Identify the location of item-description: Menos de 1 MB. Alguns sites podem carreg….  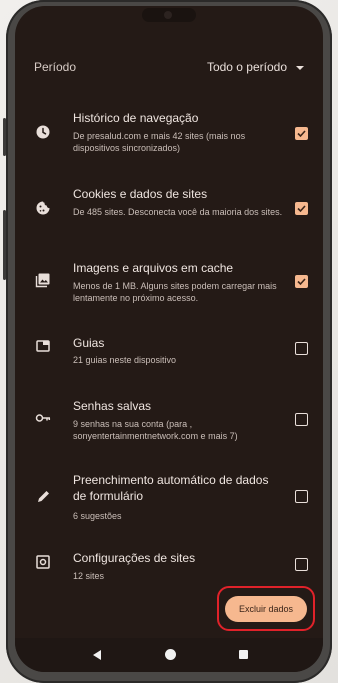
(175, 292).